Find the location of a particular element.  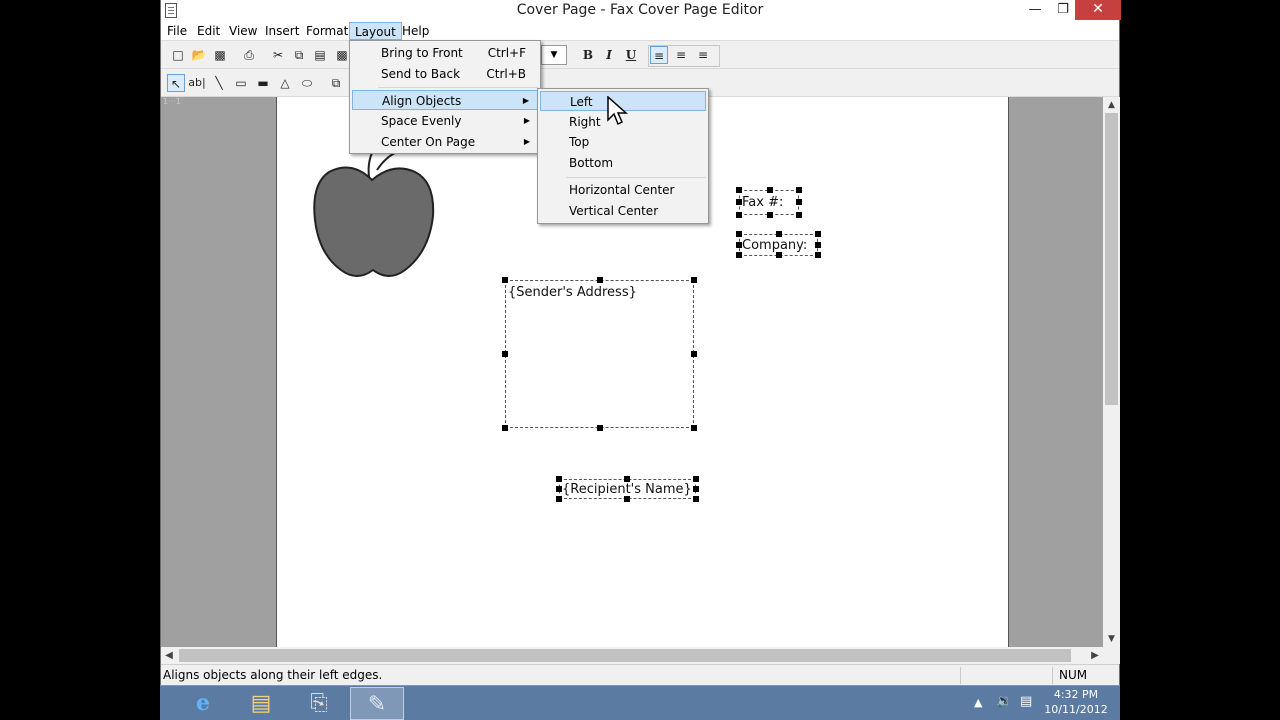

menu-center-on-page: Center On Page ▶ is located at coordinates (445, 142).